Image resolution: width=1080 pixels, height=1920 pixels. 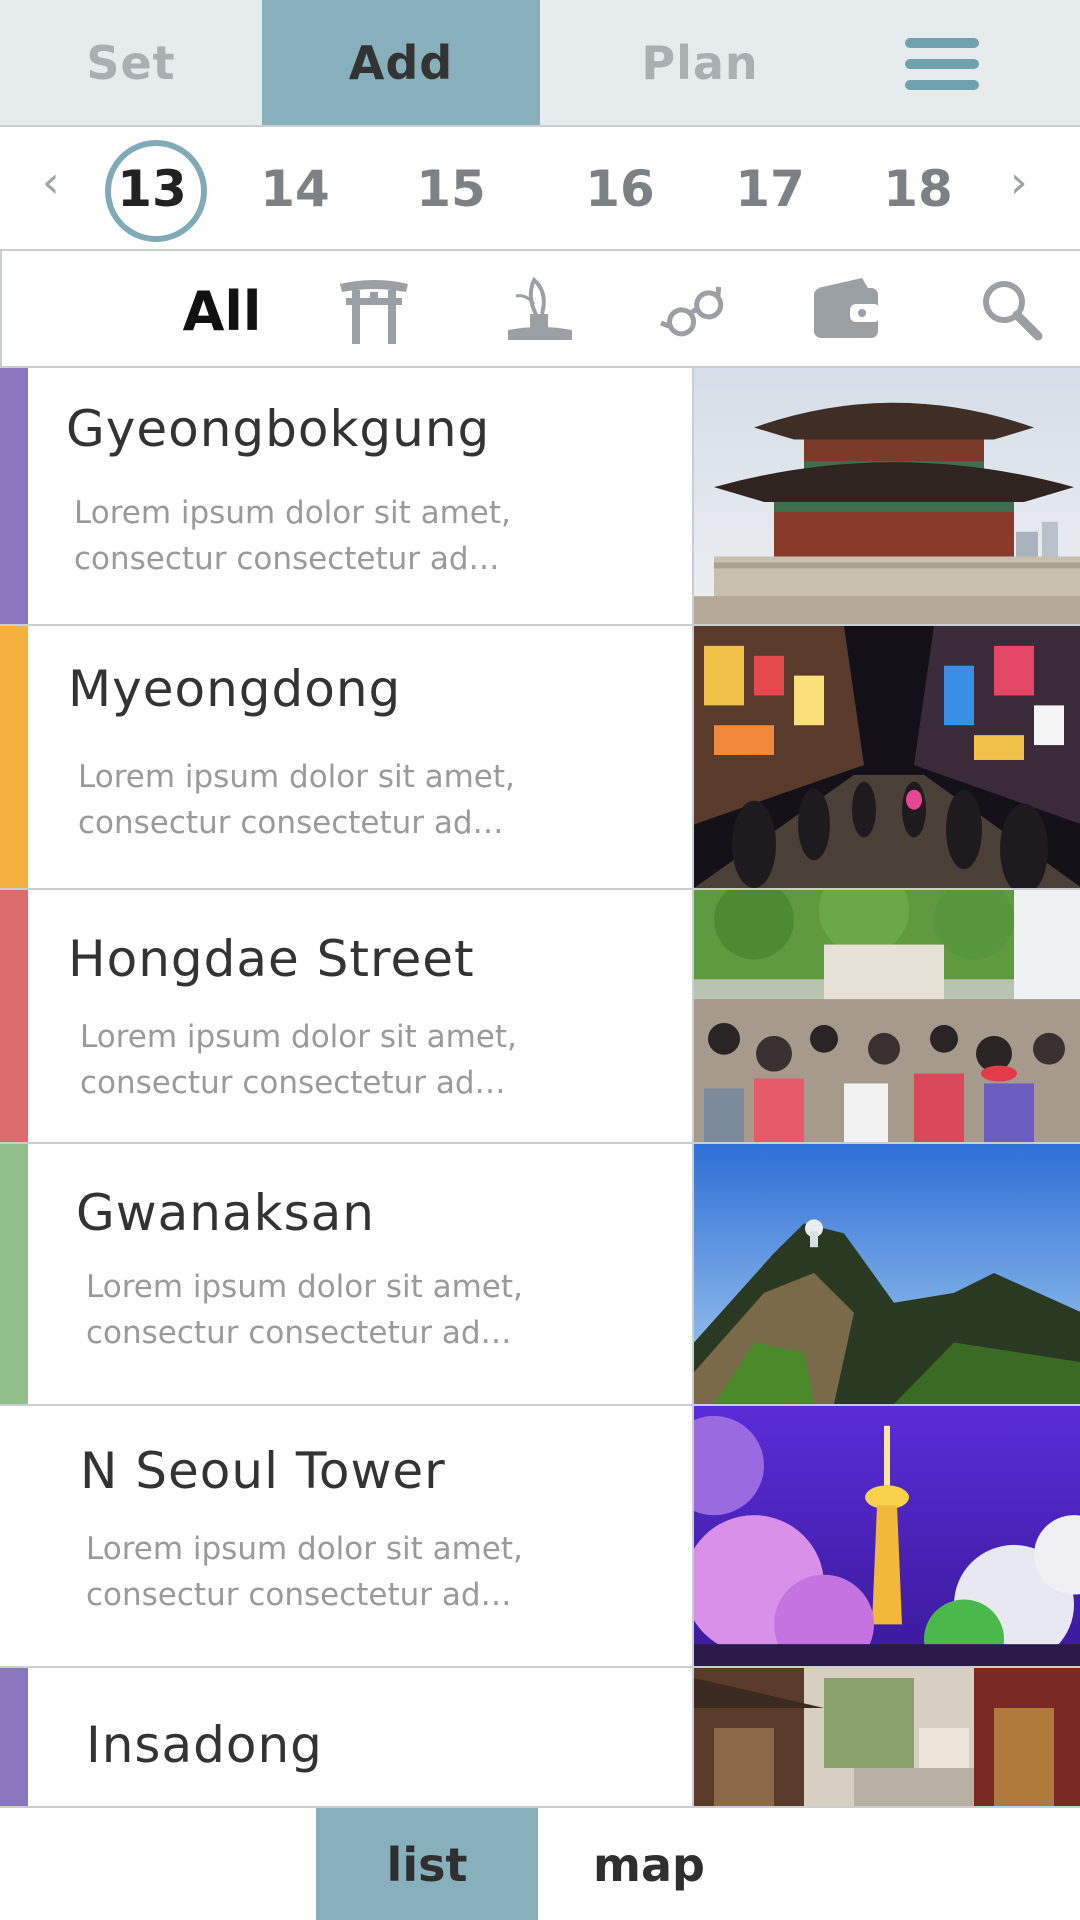 I want to click on alley-photo, so click(x=887, y=1737).